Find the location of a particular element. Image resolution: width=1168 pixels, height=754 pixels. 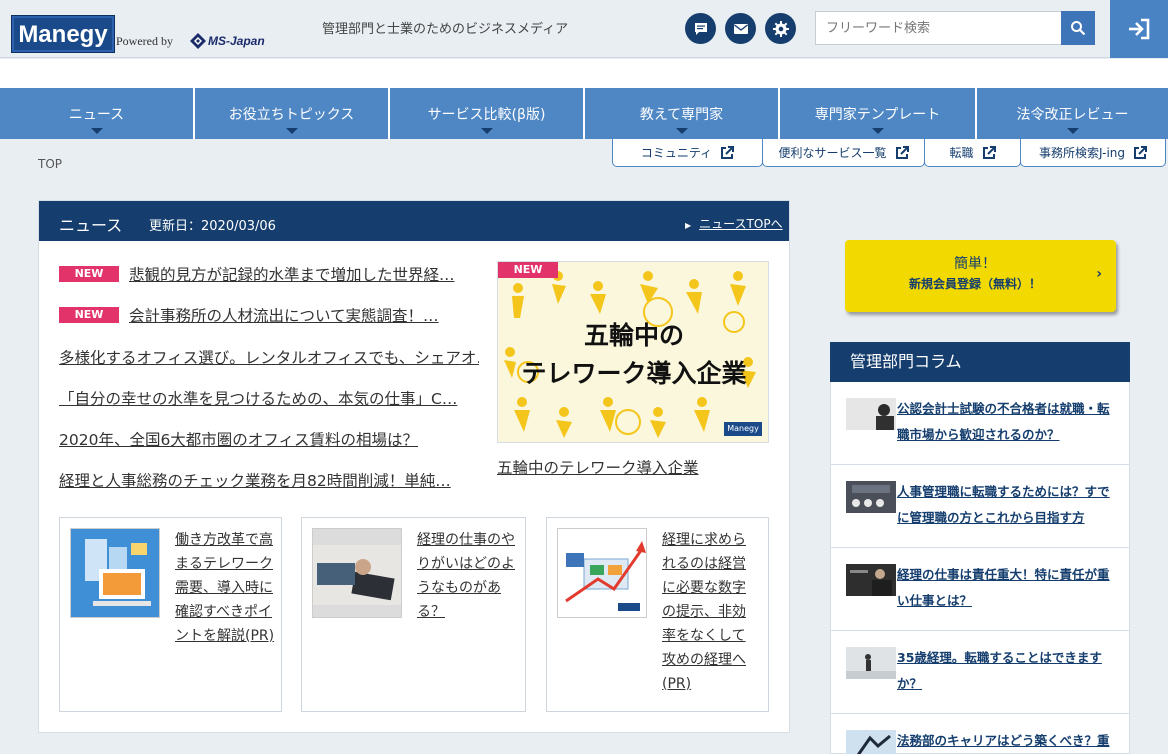

search-icon is located at coordinates (1078, 28).